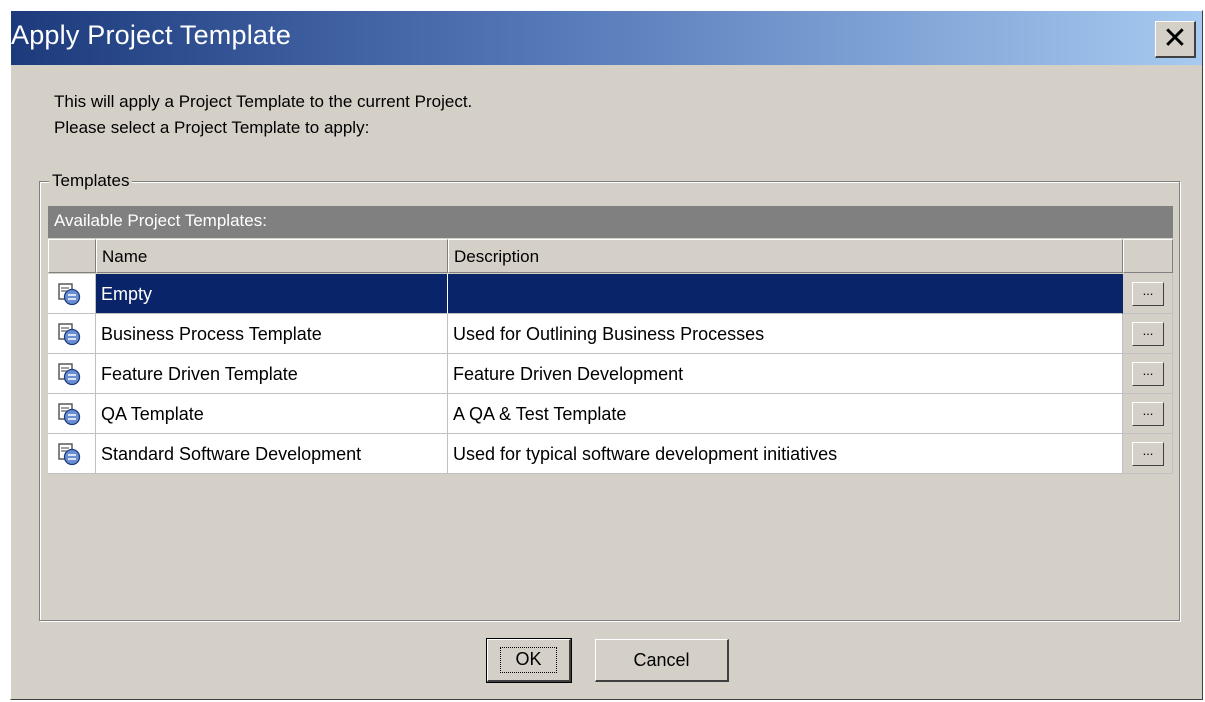 The image size is (1205, 702). I want to click on templates-group-legend: Templates, so click(91, 181).